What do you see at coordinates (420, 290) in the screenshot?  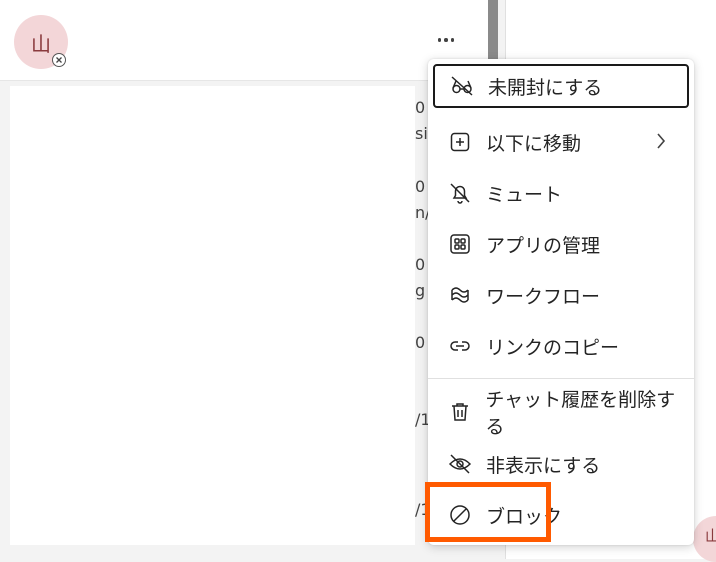 I see `clipped-text: g` at bounding box center [420, 290].